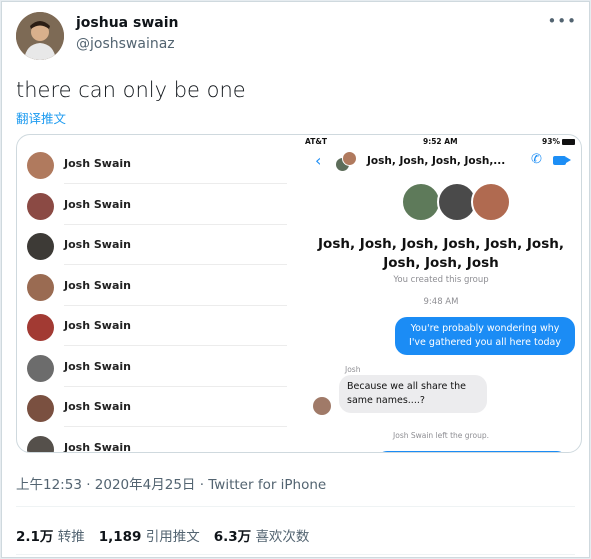 The height and width of the screenshot is (559, 591). What do you see at coordinates (568, 142) in the screenshot?
I see `battery-icon` at bounding box center [568, 142].